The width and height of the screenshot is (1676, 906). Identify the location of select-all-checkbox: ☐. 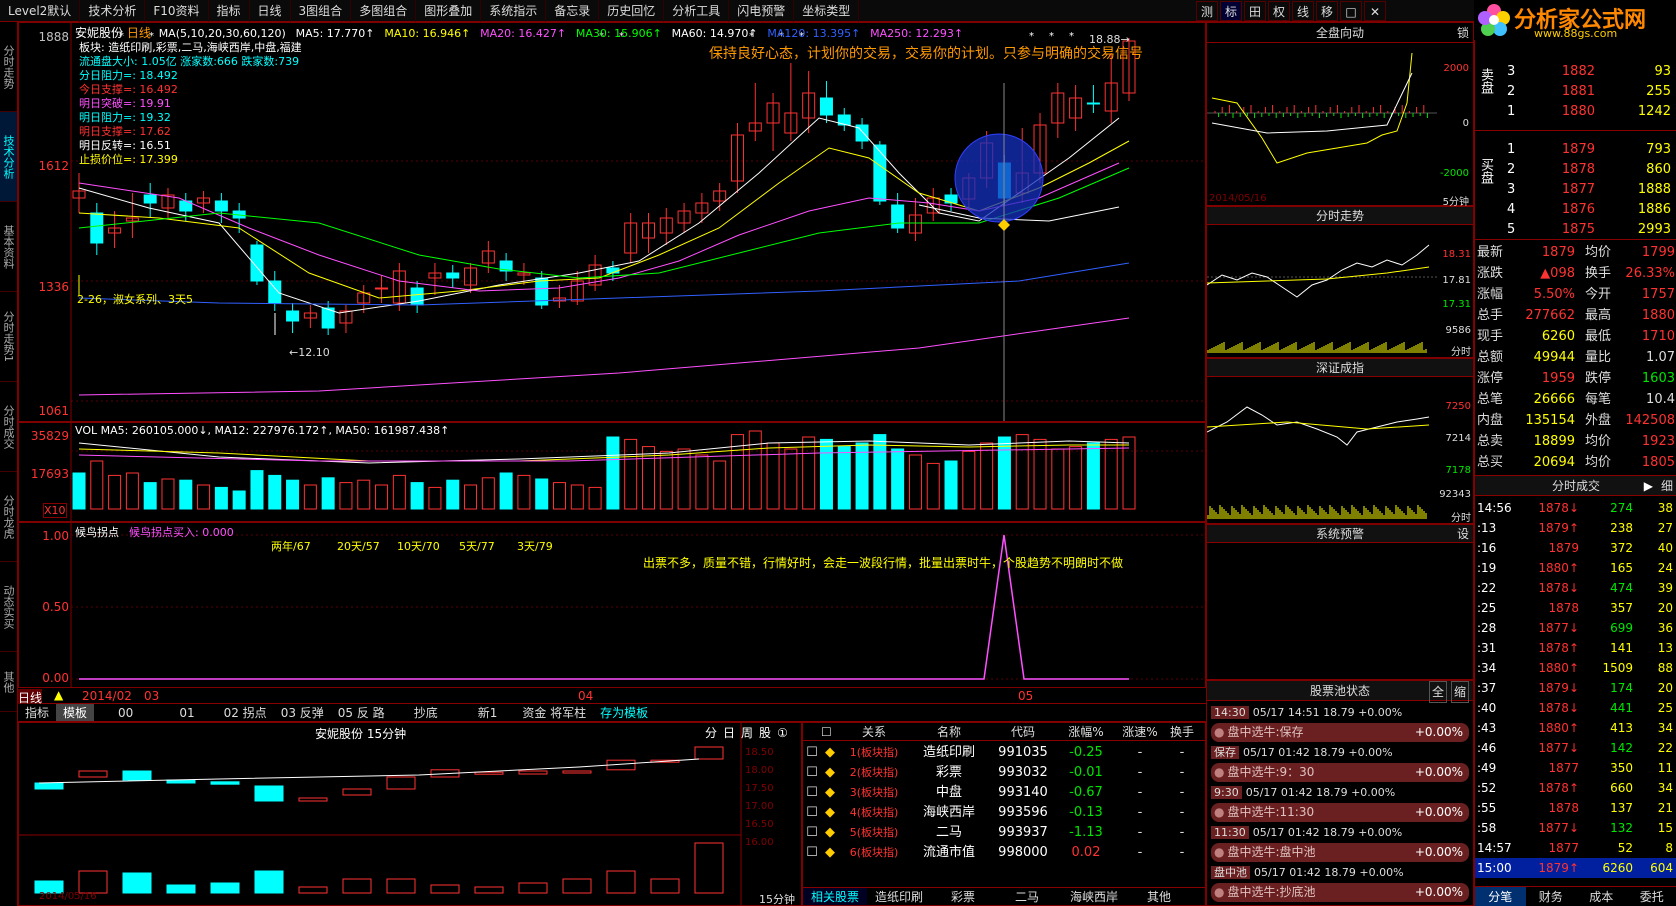
(830, 731).